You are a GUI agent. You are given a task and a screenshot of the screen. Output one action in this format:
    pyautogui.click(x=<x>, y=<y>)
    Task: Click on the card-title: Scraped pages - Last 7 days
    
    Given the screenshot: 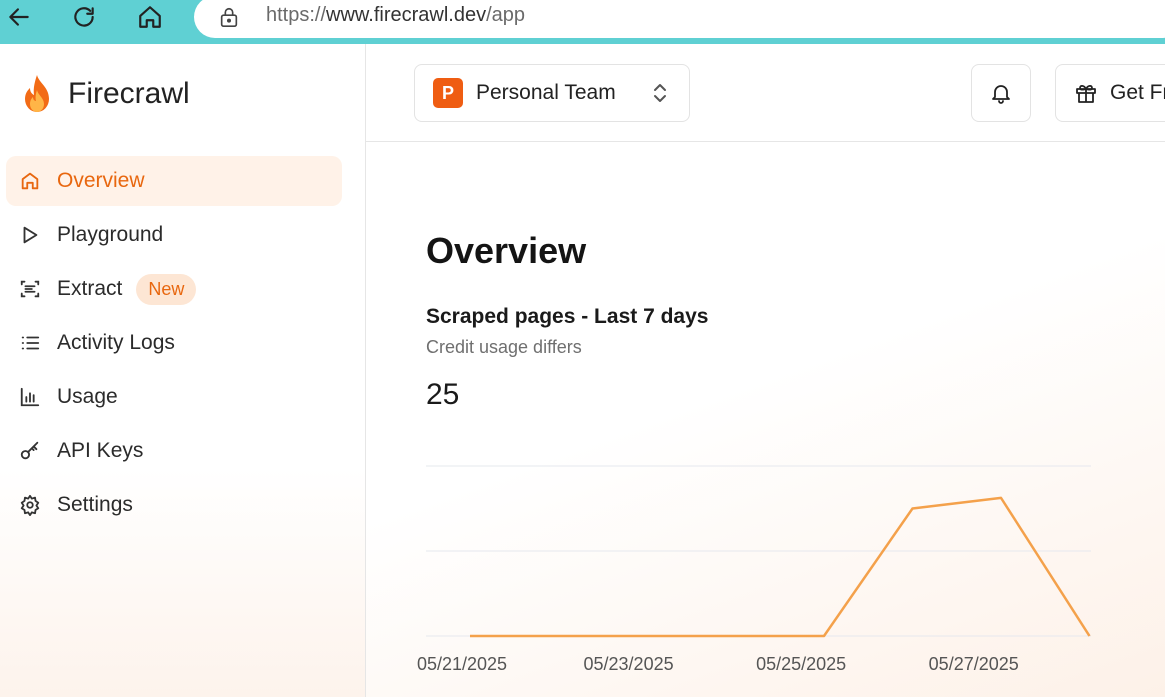 What is the action you would take?
    pyautogui.click(x=567, y=316)
    